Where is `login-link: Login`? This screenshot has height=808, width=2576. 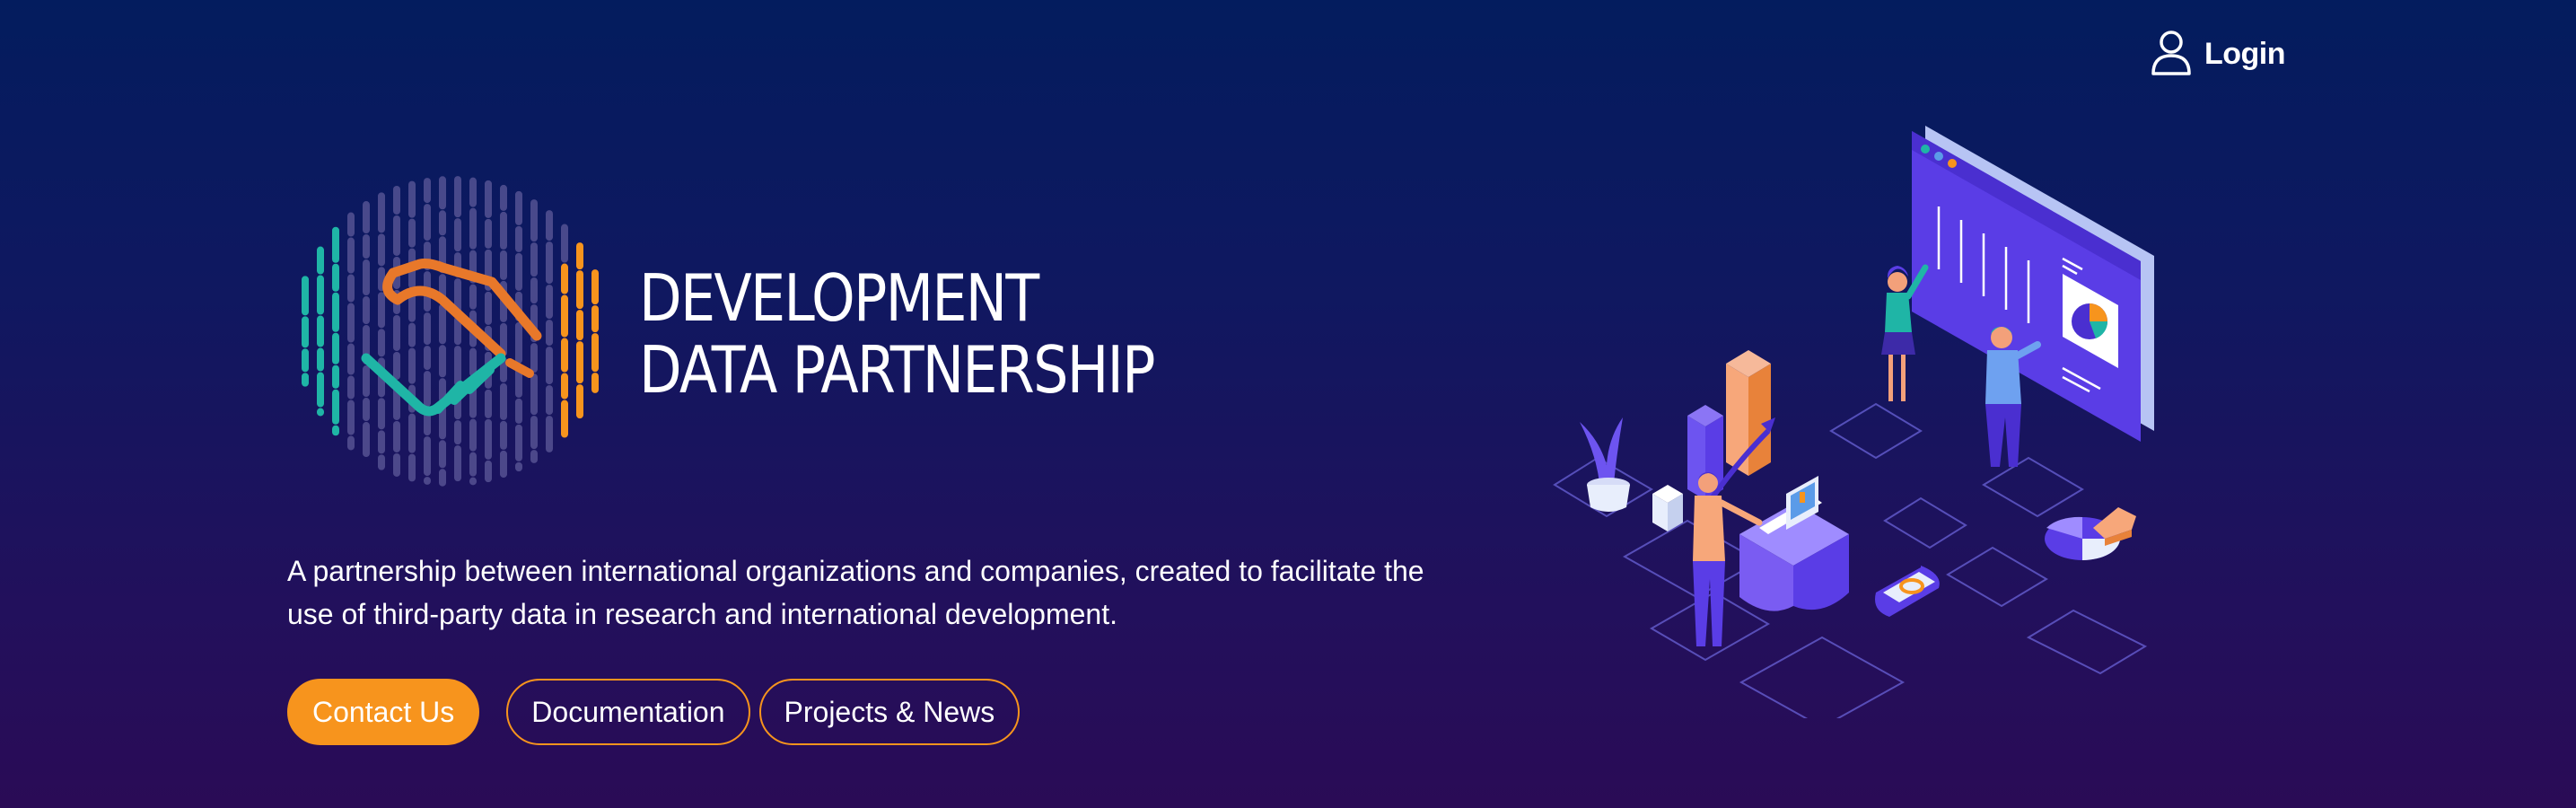 login-link: Login is located at coordinates (2218, 54).